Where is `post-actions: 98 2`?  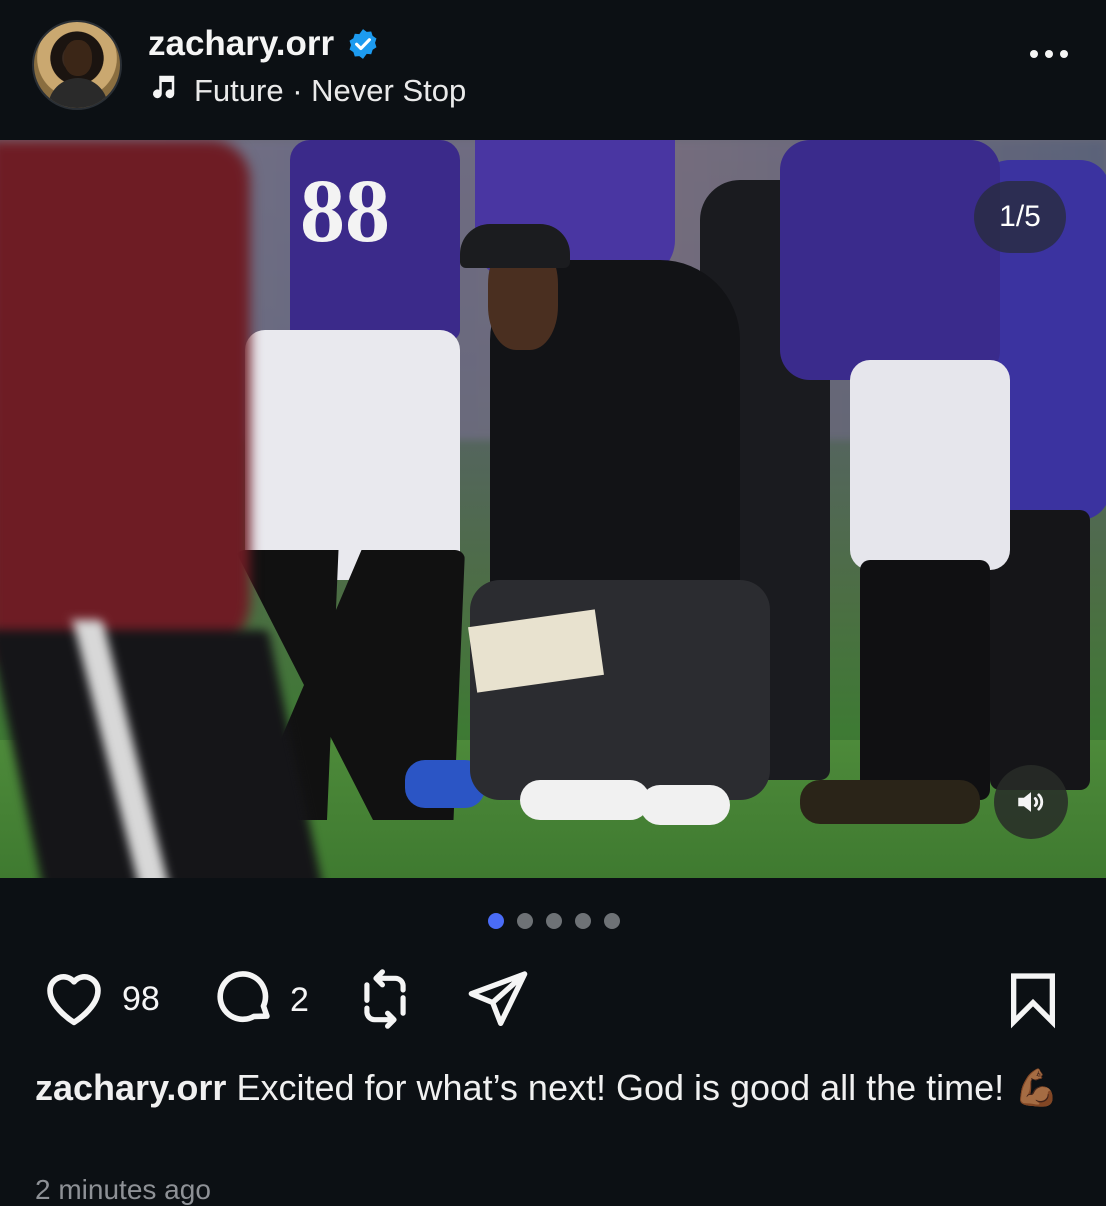 post-actions: 98 2 is located at coordinates (553, 999).